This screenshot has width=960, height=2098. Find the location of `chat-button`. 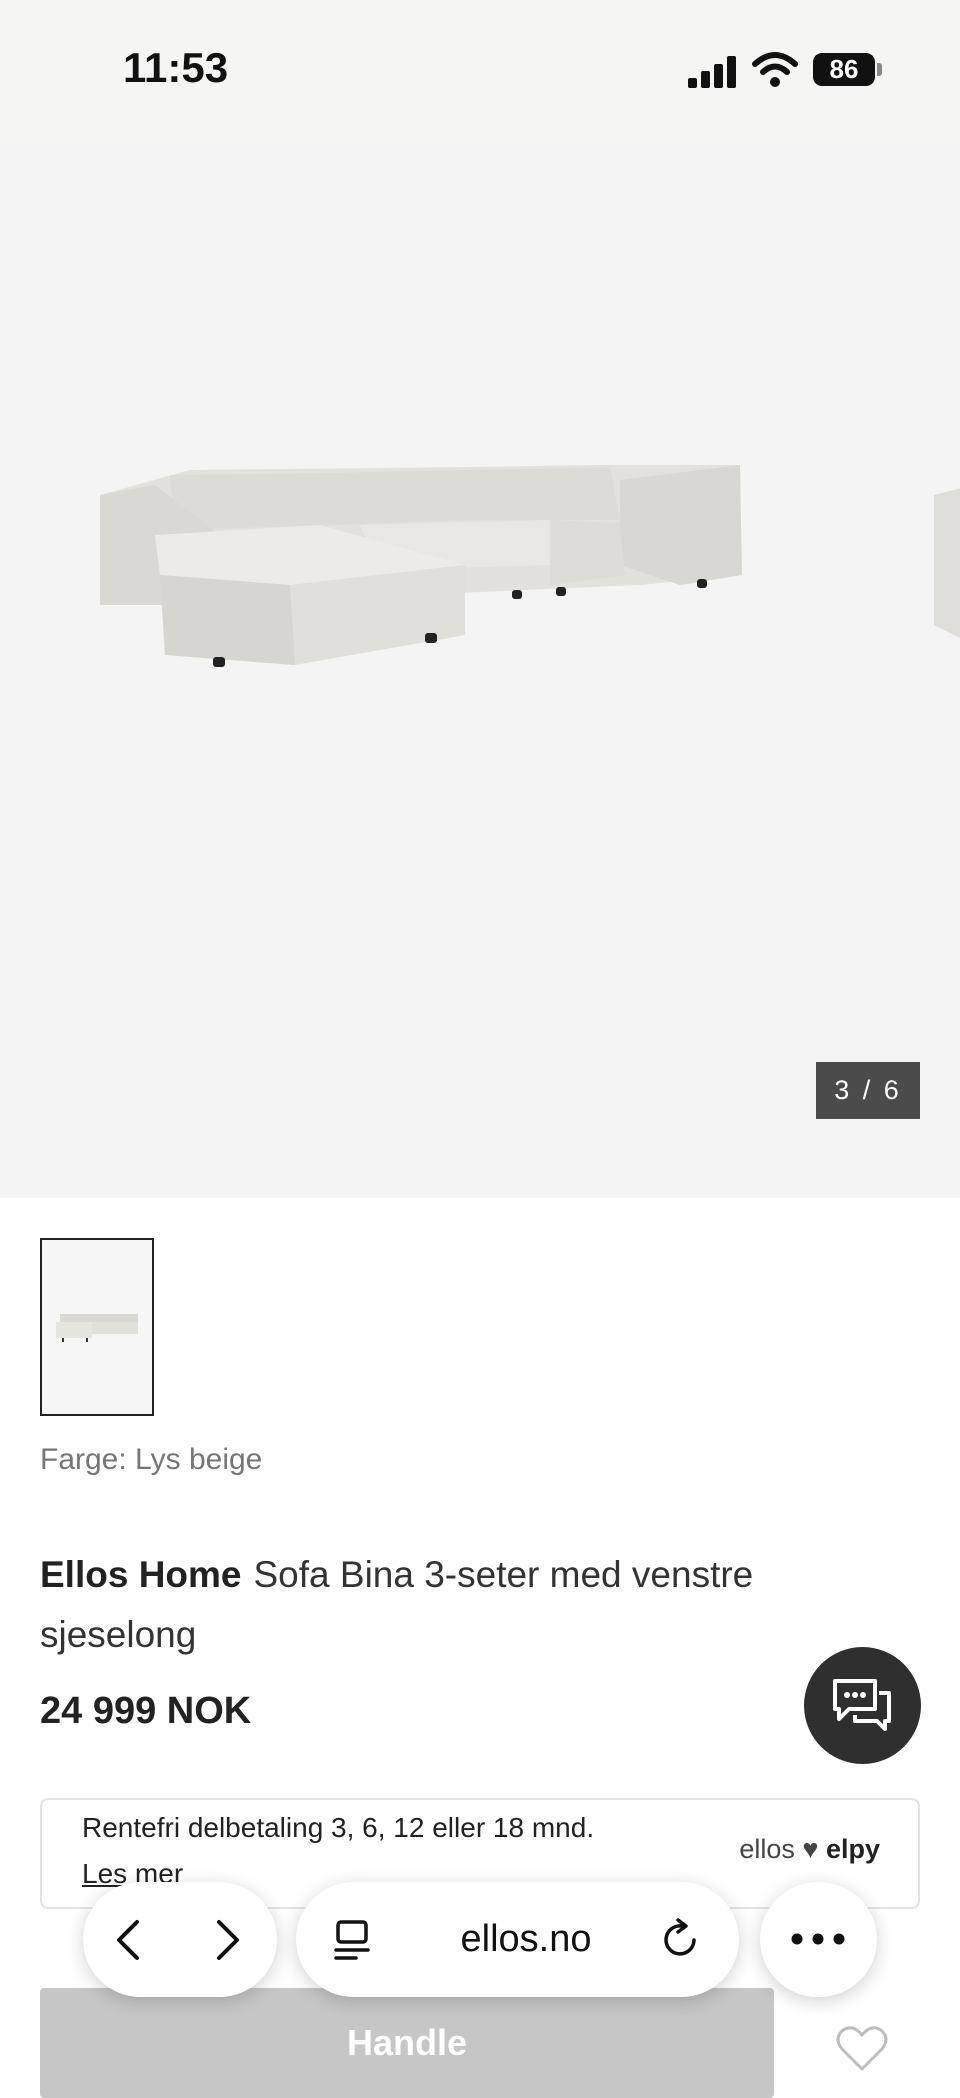

chat-button is located at coordinates (862, 1705).